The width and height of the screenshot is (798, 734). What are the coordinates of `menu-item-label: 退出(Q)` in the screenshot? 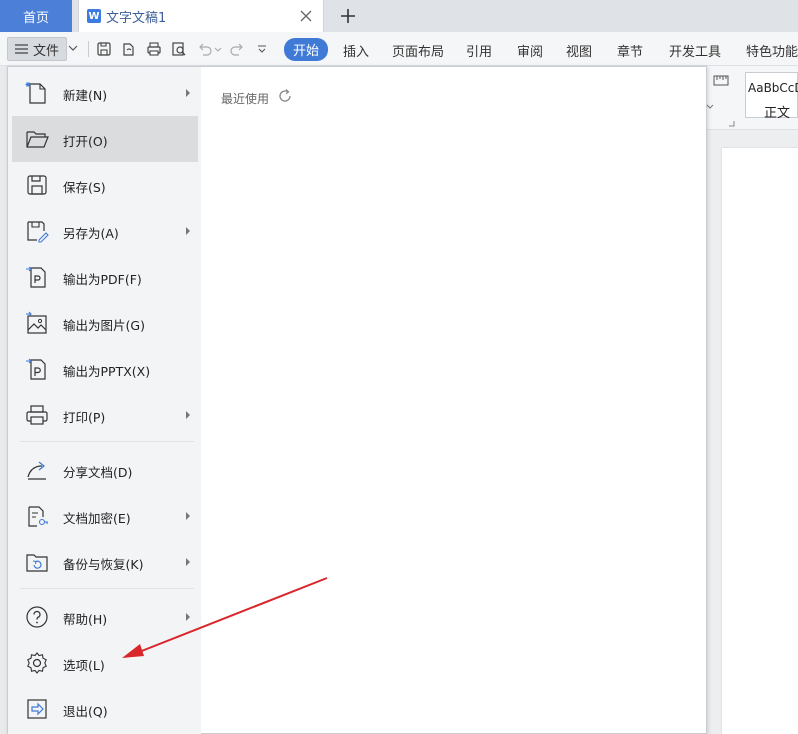 It's located at (85, 711).